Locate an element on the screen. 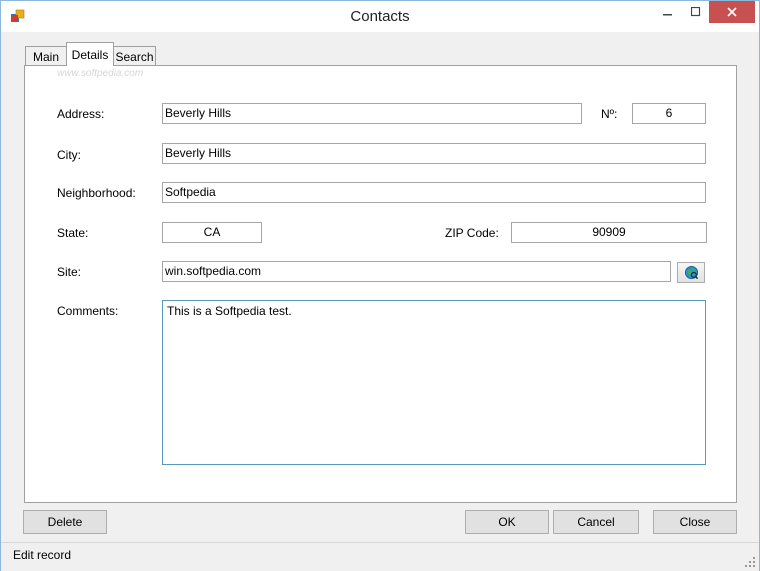  tab-search: Search is located at coordinates (134, 56).